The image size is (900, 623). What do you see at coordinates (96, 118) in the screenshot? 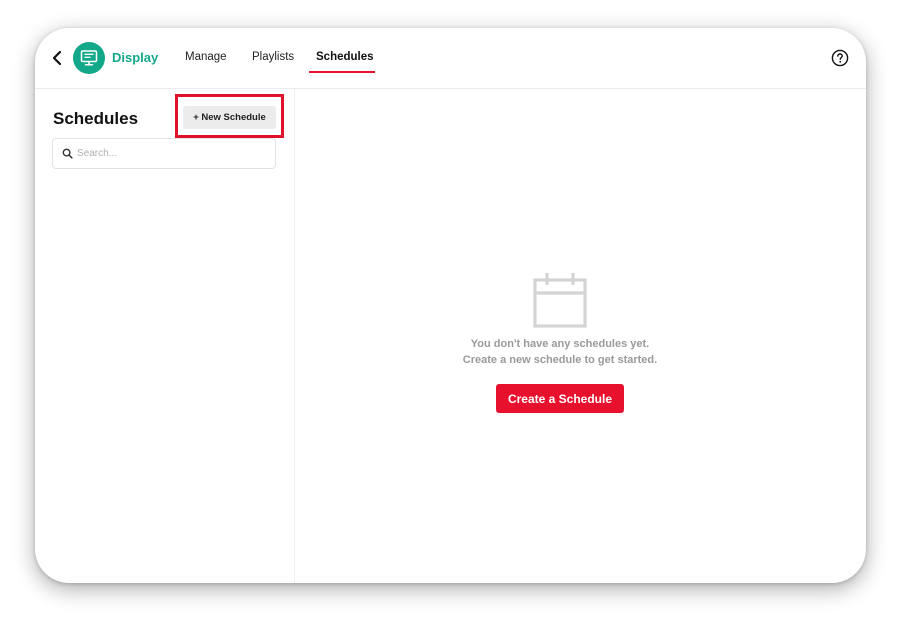
I see `page-title: Schedules` at bounding box center [96, 118].